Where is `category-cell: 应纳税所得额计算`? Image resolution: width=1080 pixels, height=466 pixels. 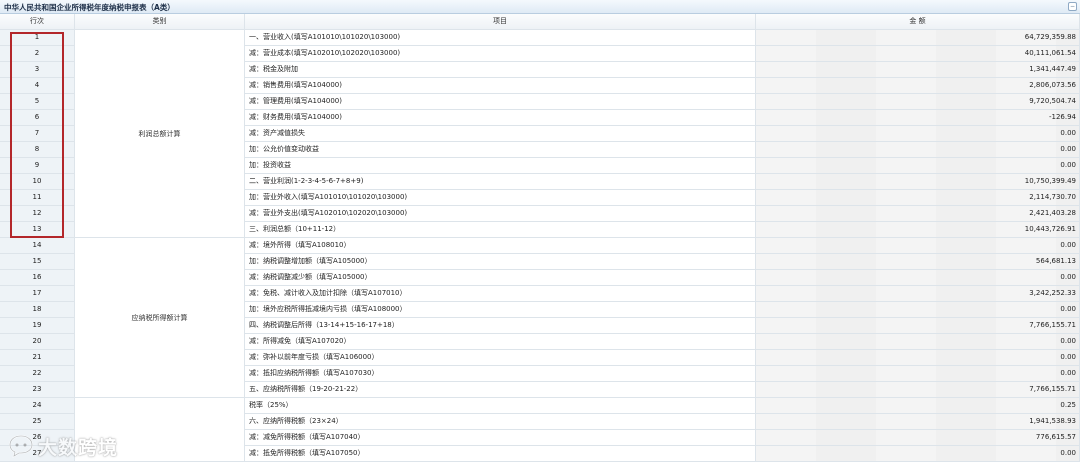 category-cell: 应纳税所得额计算 is located at coordinates (160, 318).